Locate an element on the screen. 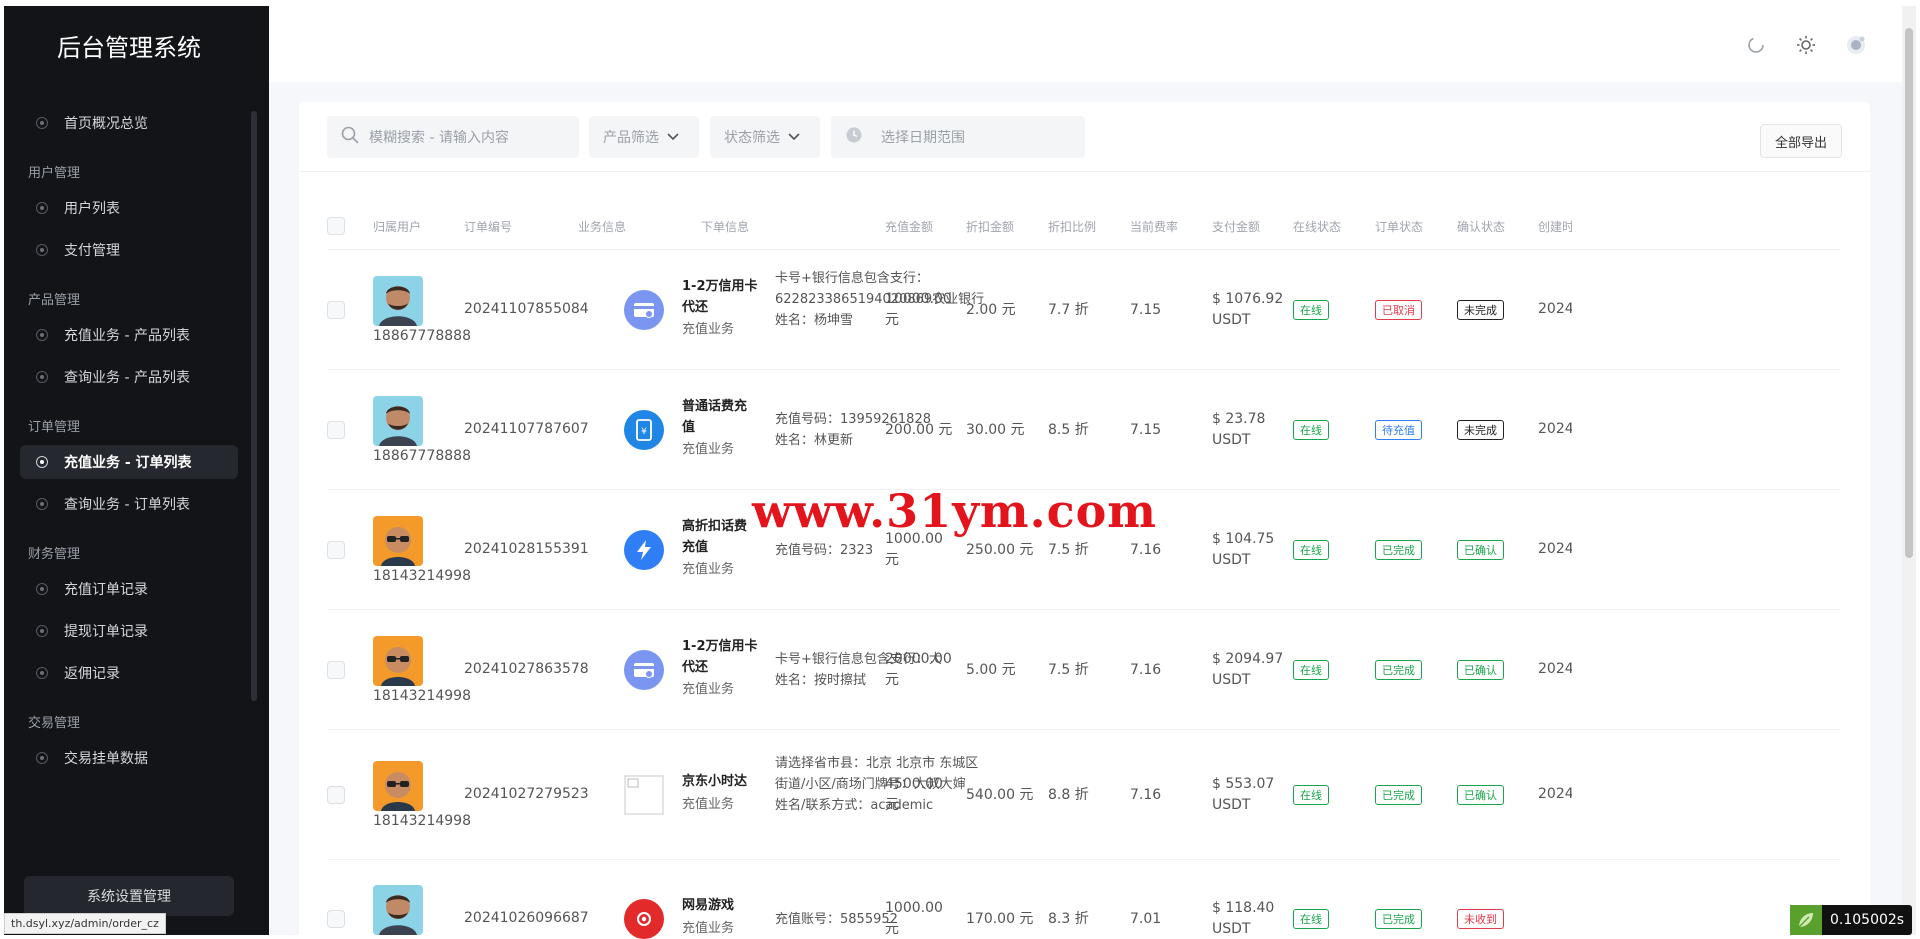 Image resolution: width=1920 pixels, height=939 pixels. sidebar-item: 查询业务 - 产品列表 is located at coordinates (129, 377).